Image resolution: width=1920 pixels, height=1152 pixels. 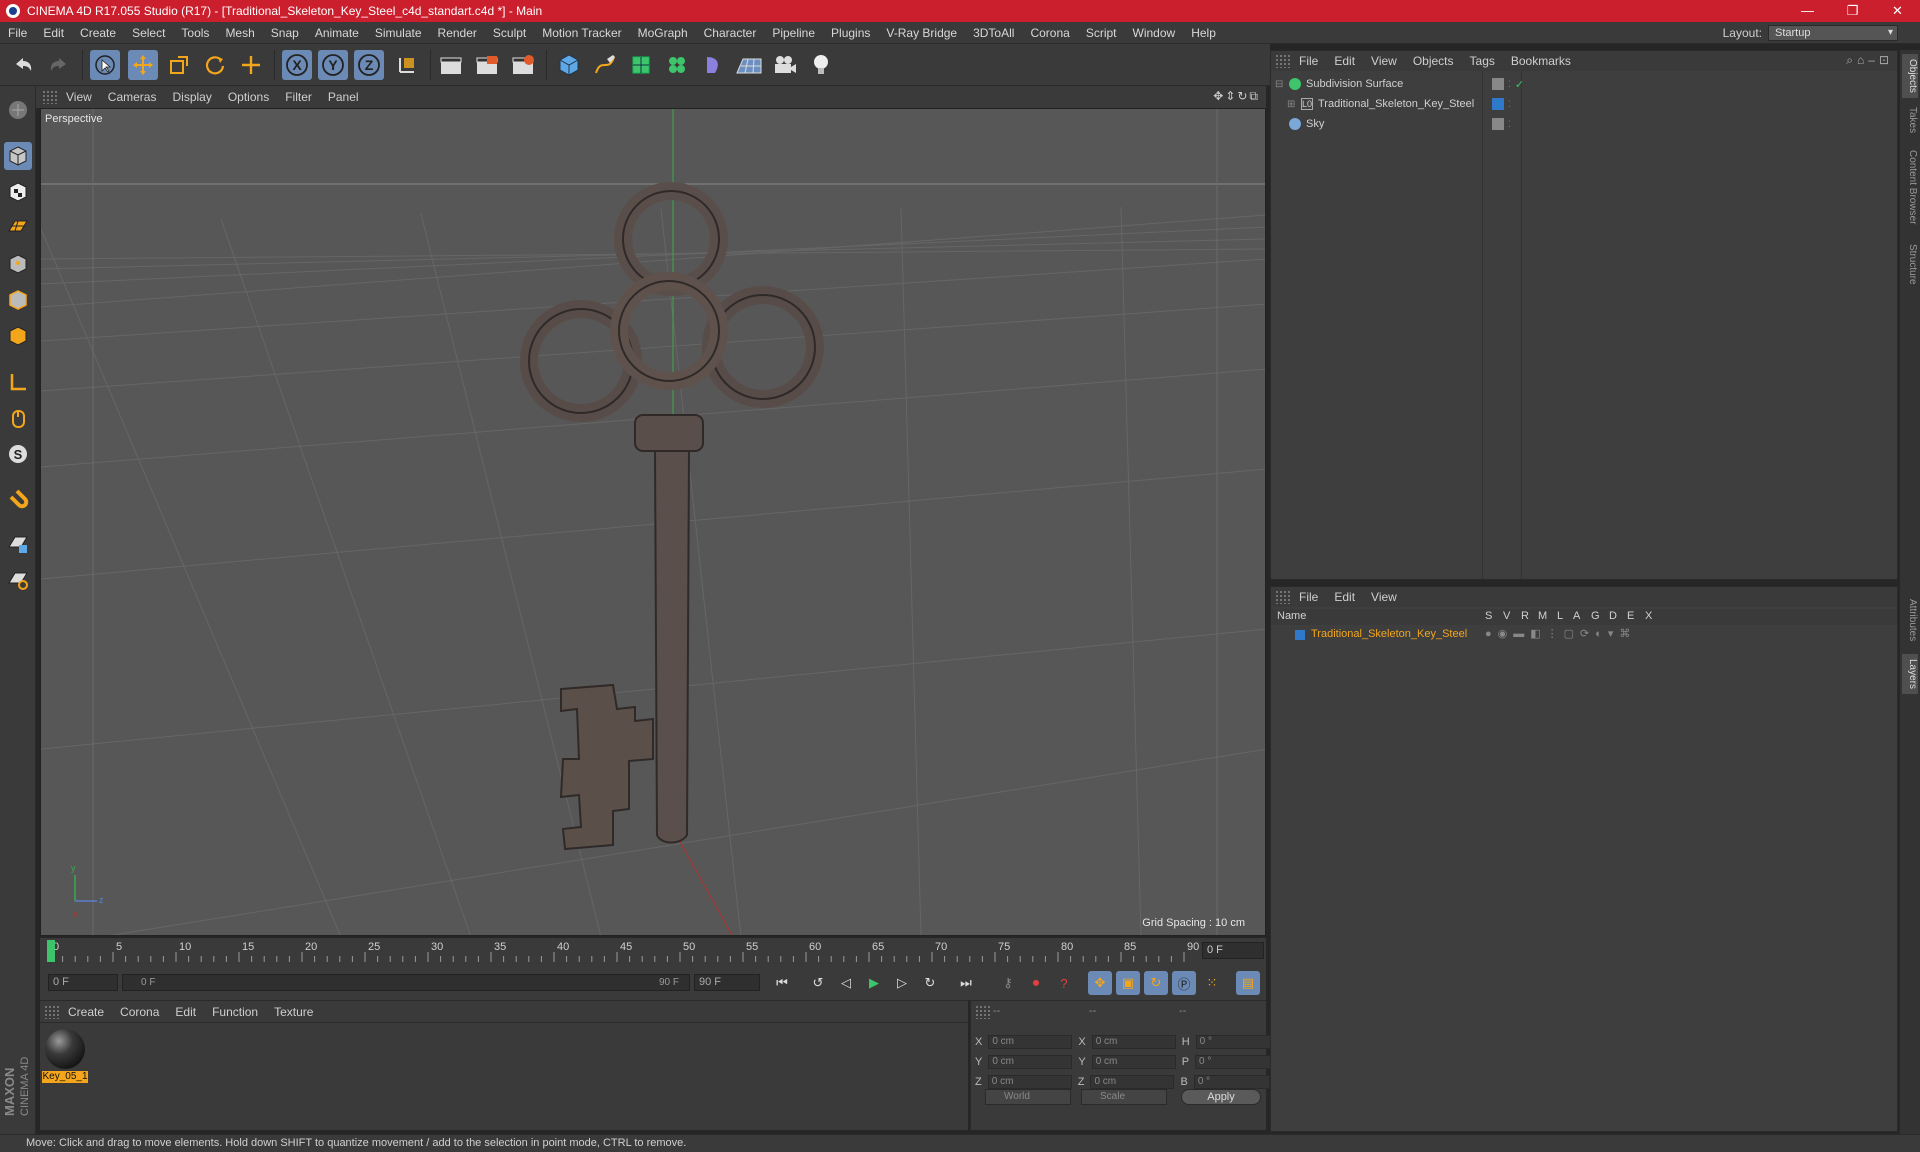 I want to click on position-z-field: 0 cm, so click(x=1029, y=1082).